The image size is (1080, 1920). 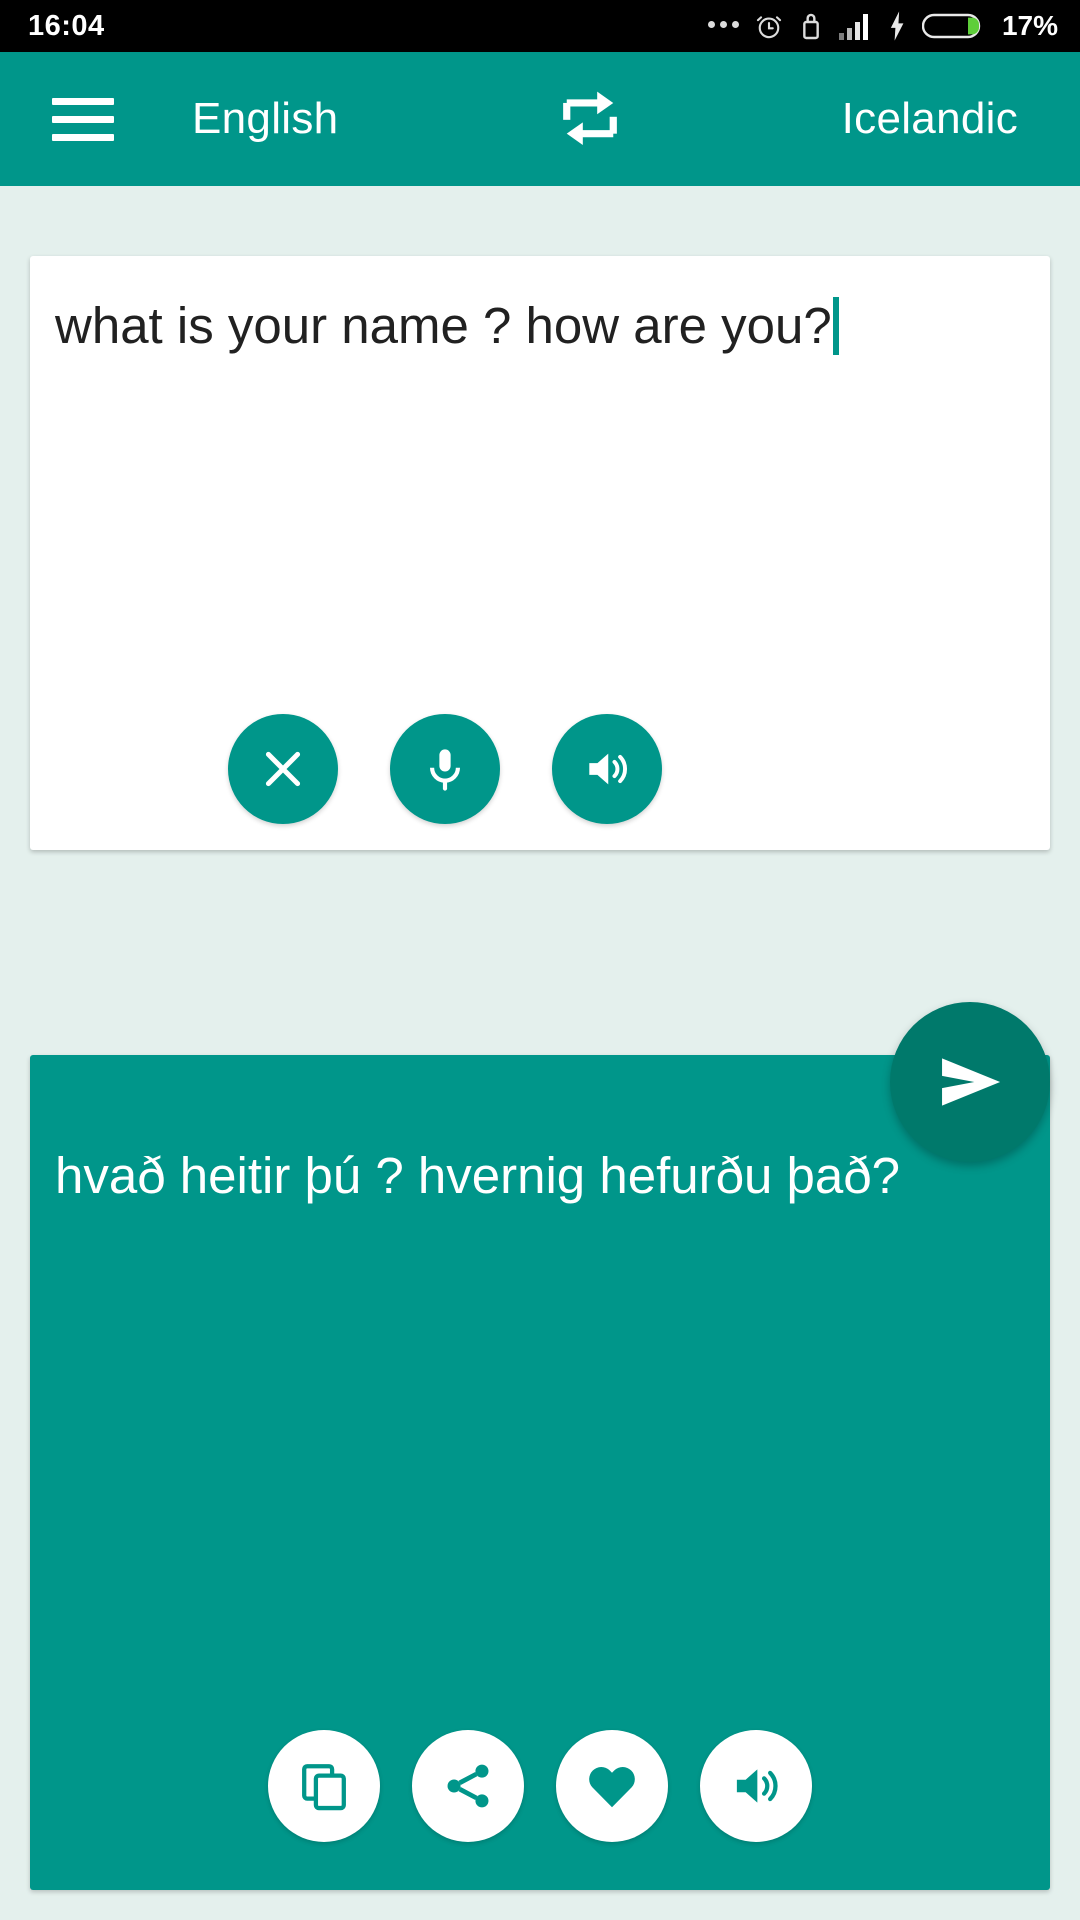 What do you see at coordinates (540, 1786) in the screenshot?
I see `translation-action-bar` at bounding box center [540, 1786].